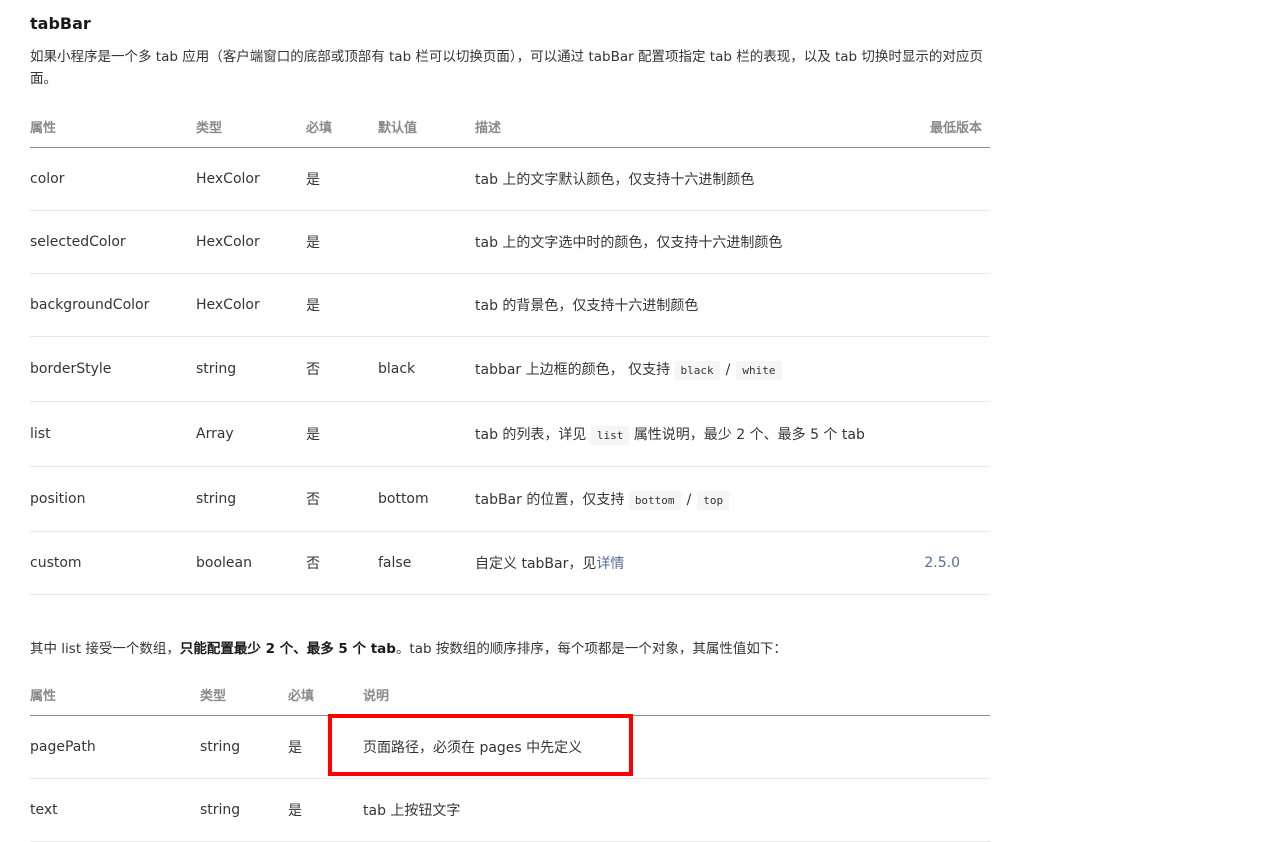  I want to click on cell-property: pagePath, so click(115, 747).